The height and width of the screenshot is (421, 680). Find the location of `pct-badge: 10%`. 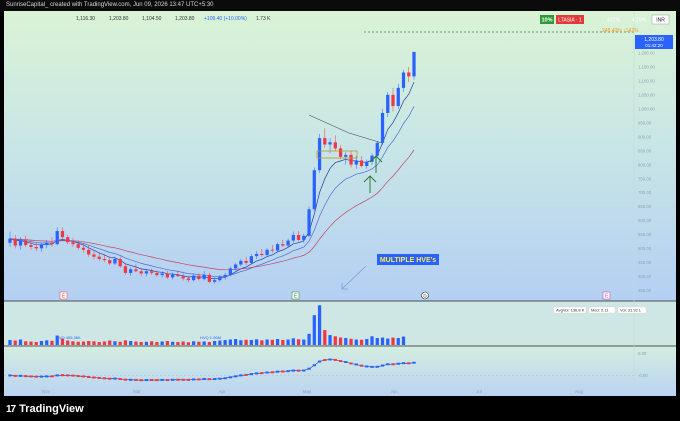

pct-badge: 10% is located at coordinates (546, 21).